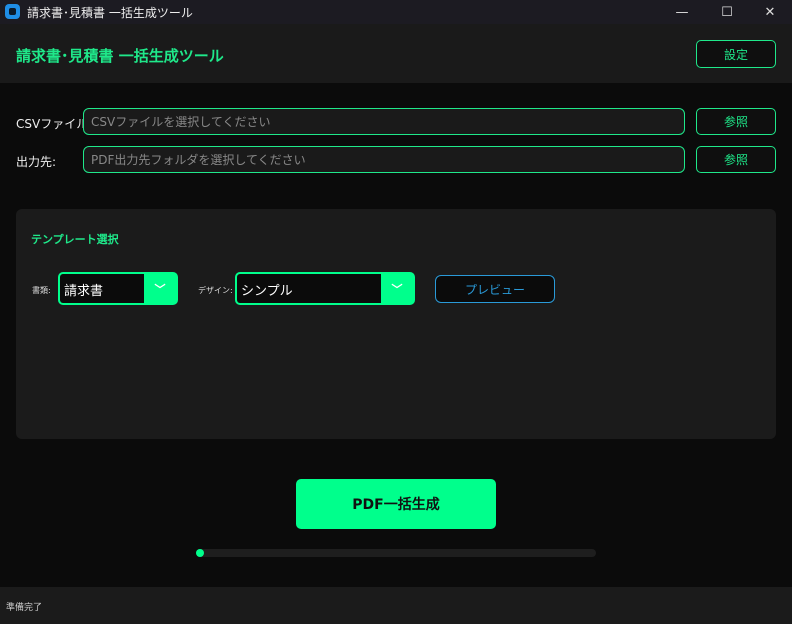  I want to click on doc-type-select: 請求書 ﹀, so click(118, 288).